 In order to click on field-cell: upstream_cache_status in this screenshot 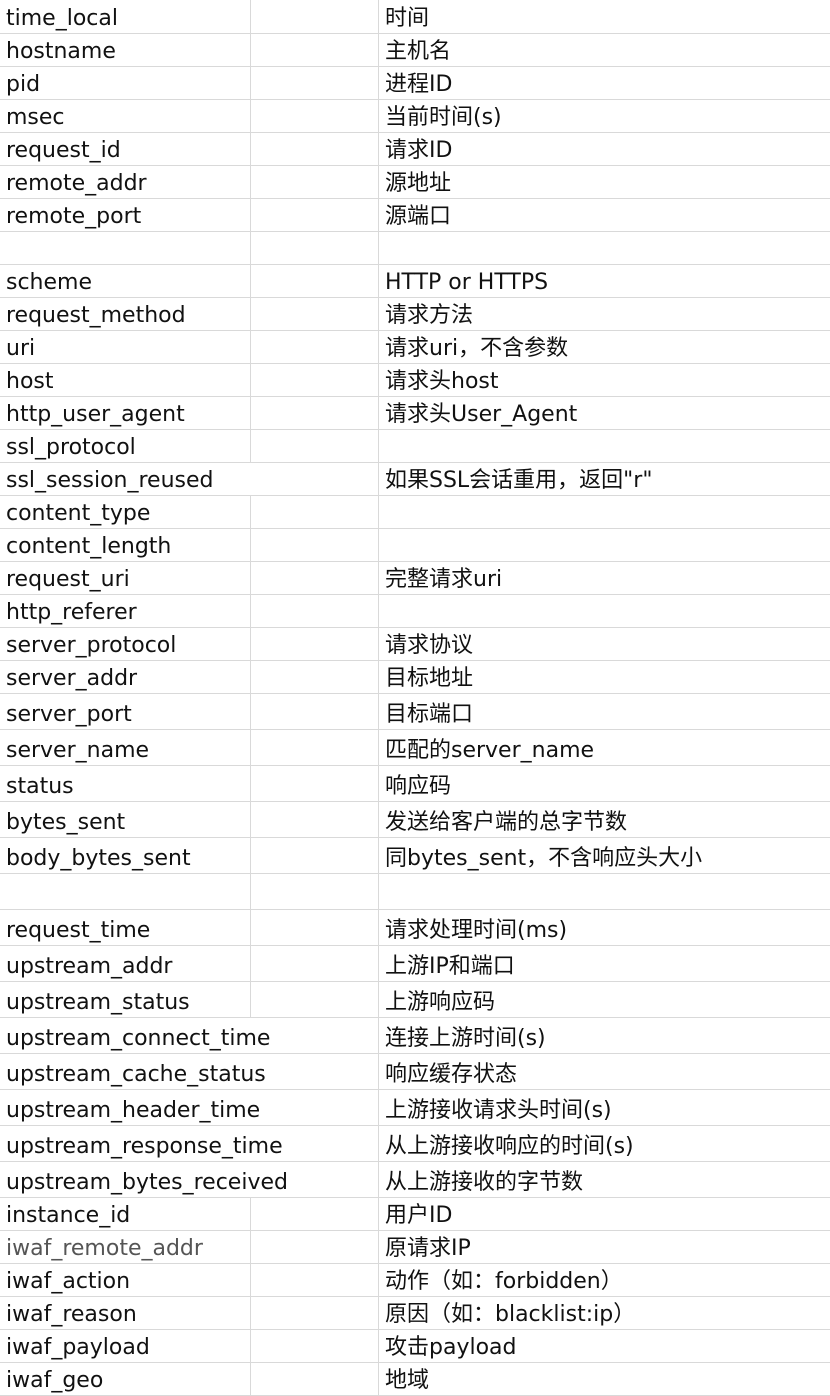, I will do `click(133, 1071)`.